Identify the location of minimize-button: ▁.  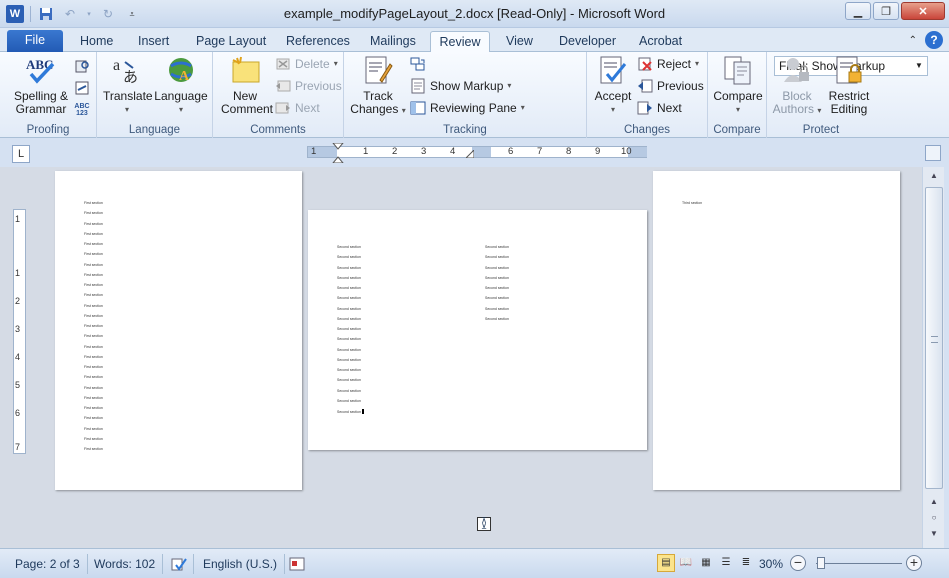
(858, 11).